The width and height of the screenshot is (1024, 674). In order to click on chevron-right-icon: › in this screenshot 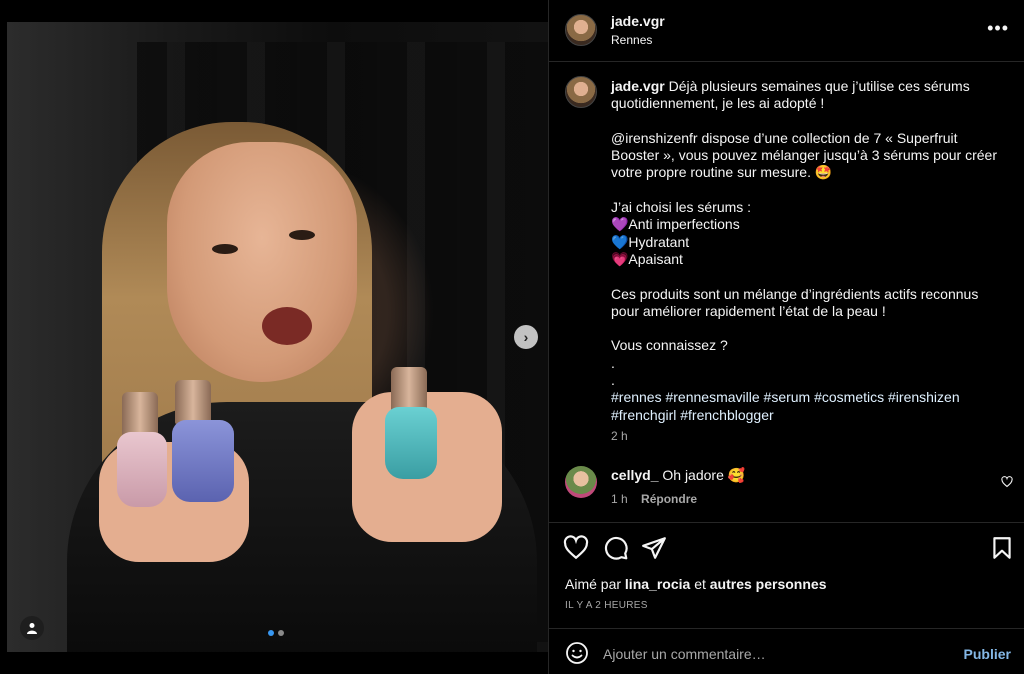, I will do `click(526, 337)`.